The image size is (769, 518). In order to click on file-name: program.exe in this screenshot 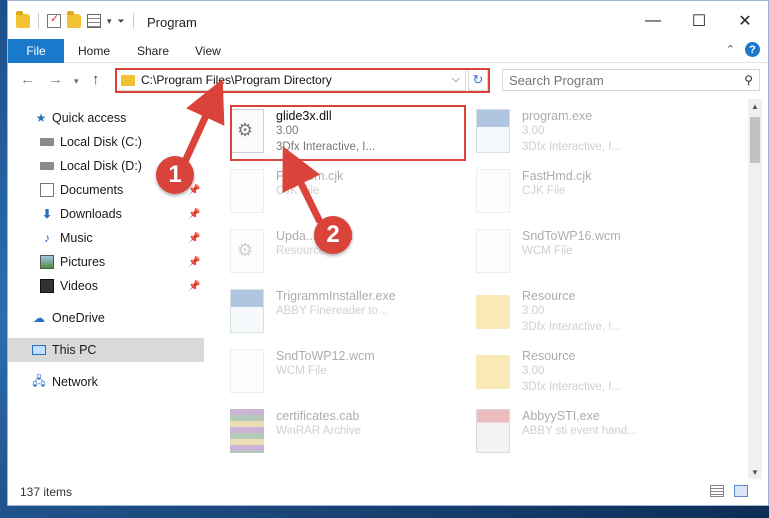, I will do `click(557, 116)`.